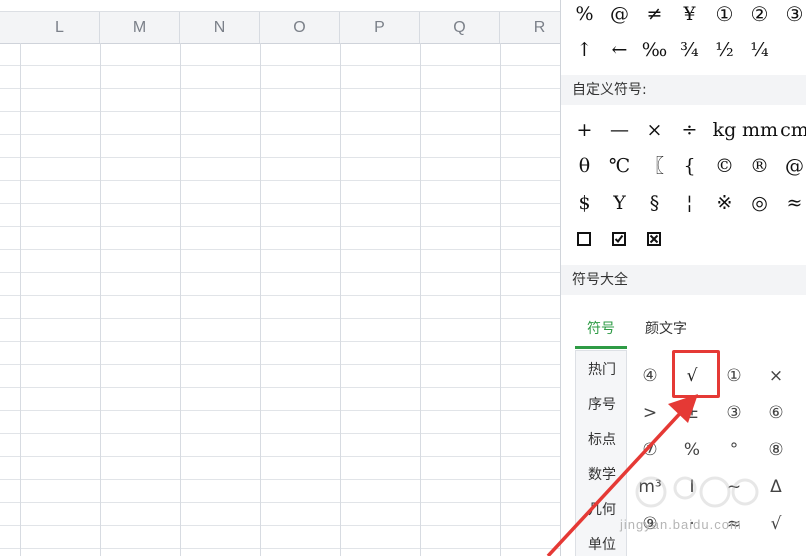 Image resolution: width=806 pixels, height=556 pixels. I want to click on symbol-cell: ±, so click(692, 413).